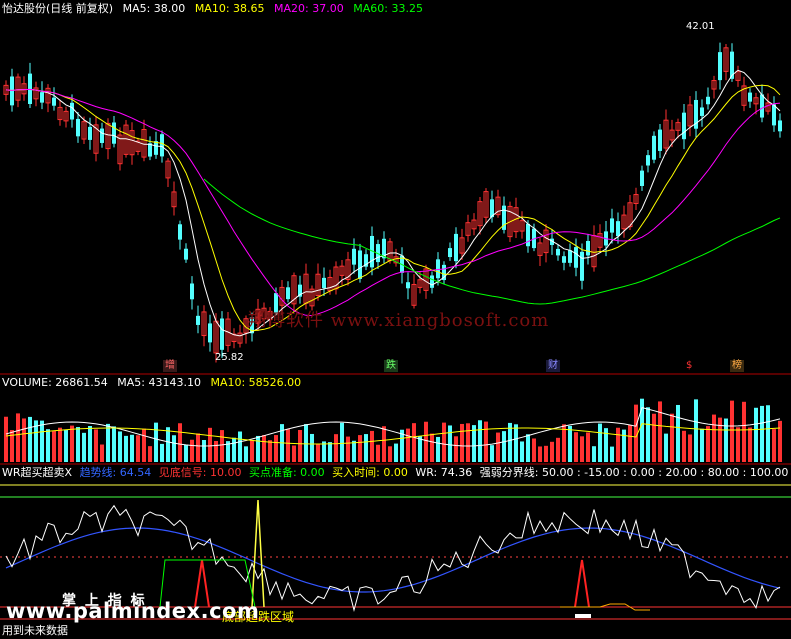 The image size is (791, 639). What do you see at coordinates (115, 472) in the screenshot?
I see `trend-line-value: 趋势线: 64.54` at bounding box center [115, 472].